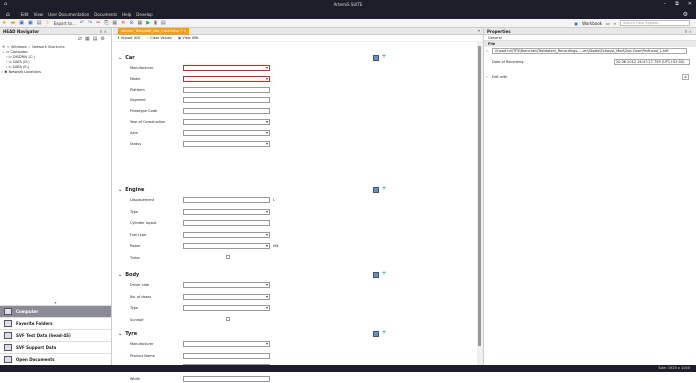  Describe the element at coordinates (576, 23) in the screenshot. I see `workbook-icon: ▣` at that location.